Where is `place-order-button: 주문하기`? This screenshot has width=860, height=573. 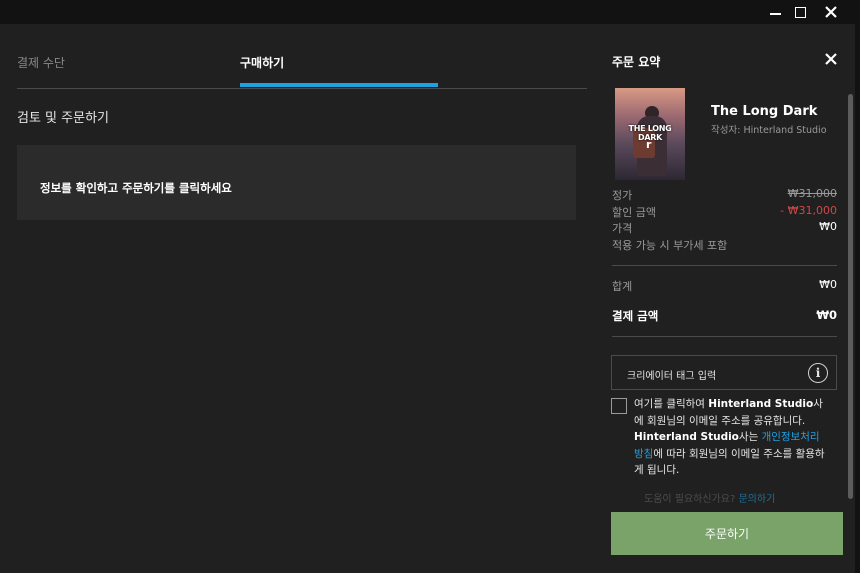 place-order-button: 주문하기 is located at coordinates (727, 533).